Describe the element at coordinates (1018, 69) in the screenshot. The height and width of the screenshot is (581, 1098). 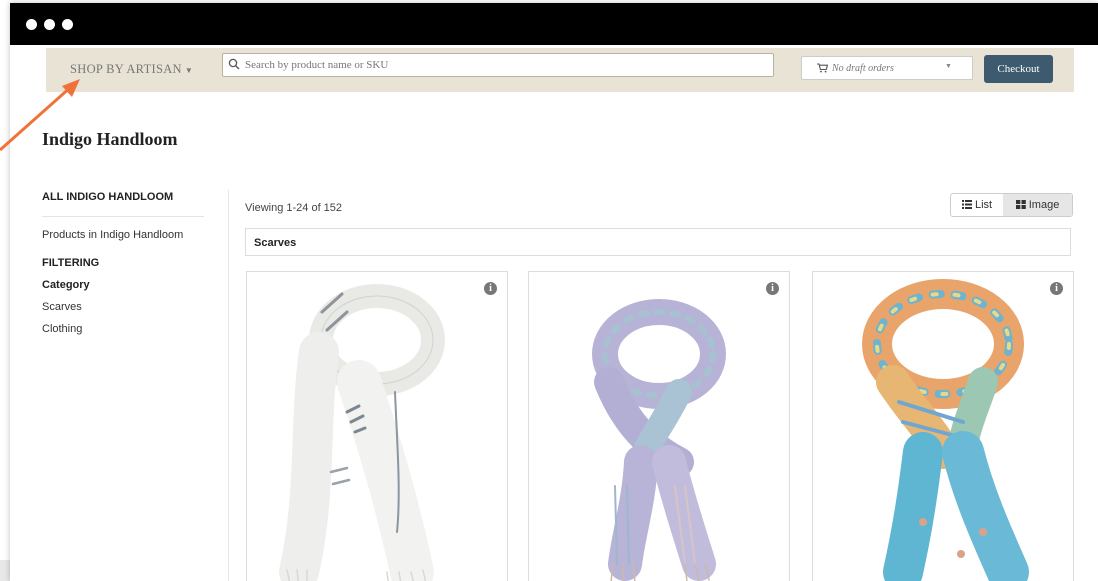
I see `checkout-button: Checkout` at that location.